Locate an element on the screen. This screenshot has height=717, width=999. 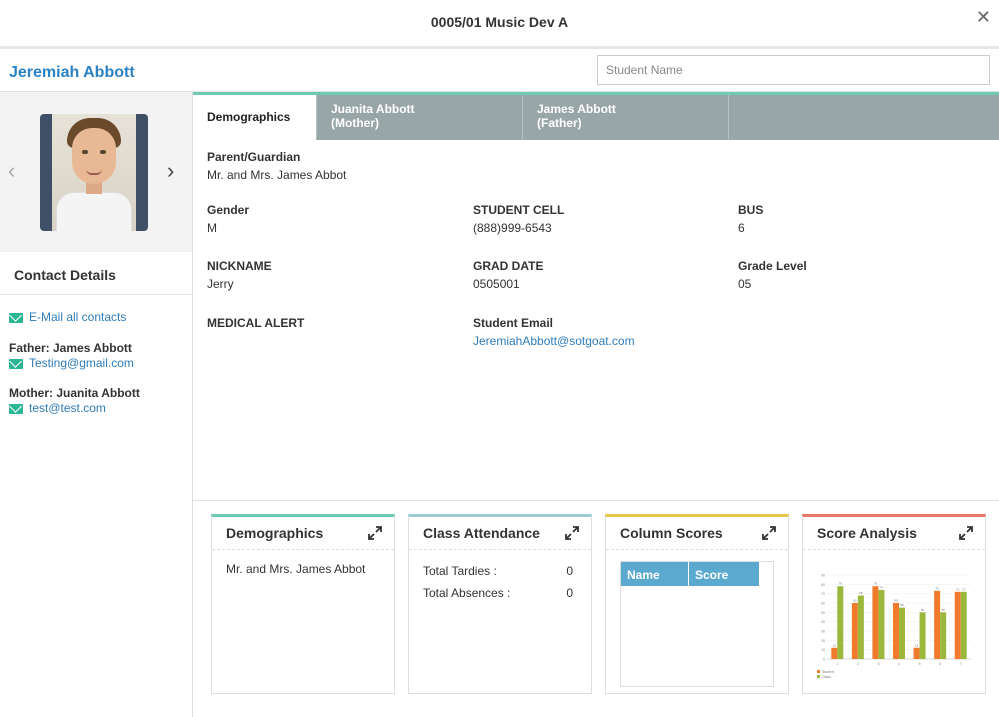
student-search-input is located at coordinates (793, 70).